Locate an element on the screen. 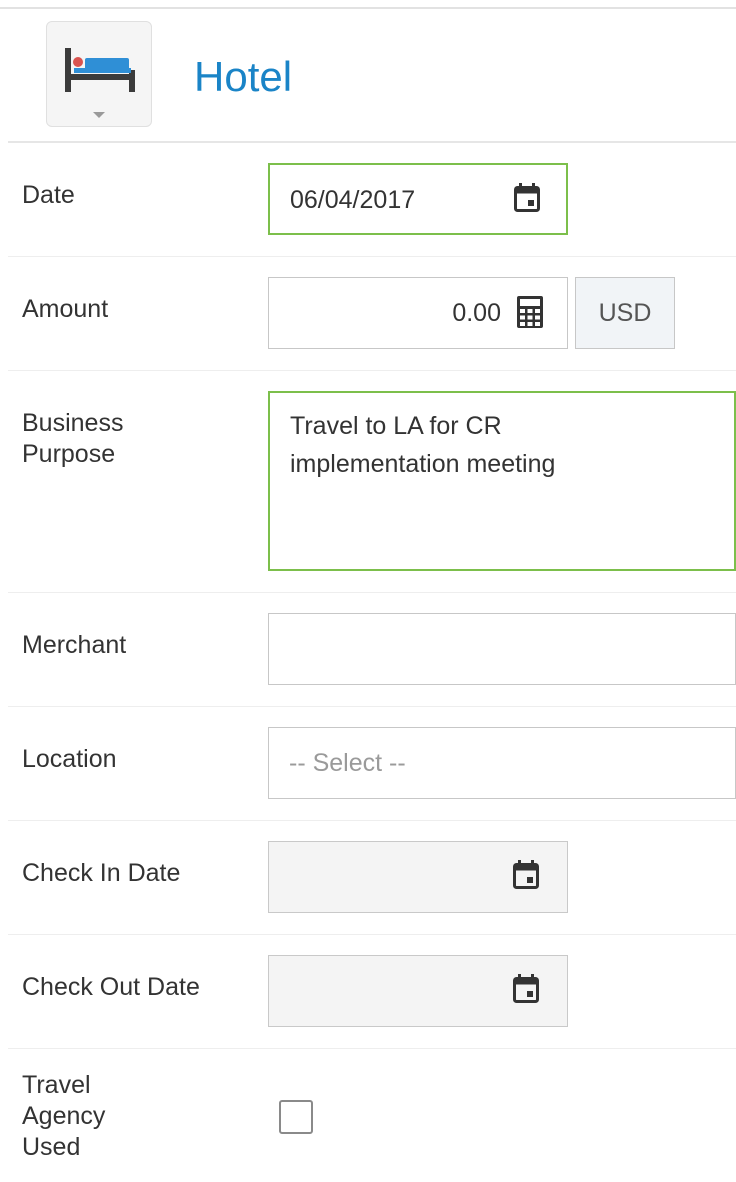 This screenshot has width=736, height=1182. chevron-down-icon is located at coordinates (99, 115).